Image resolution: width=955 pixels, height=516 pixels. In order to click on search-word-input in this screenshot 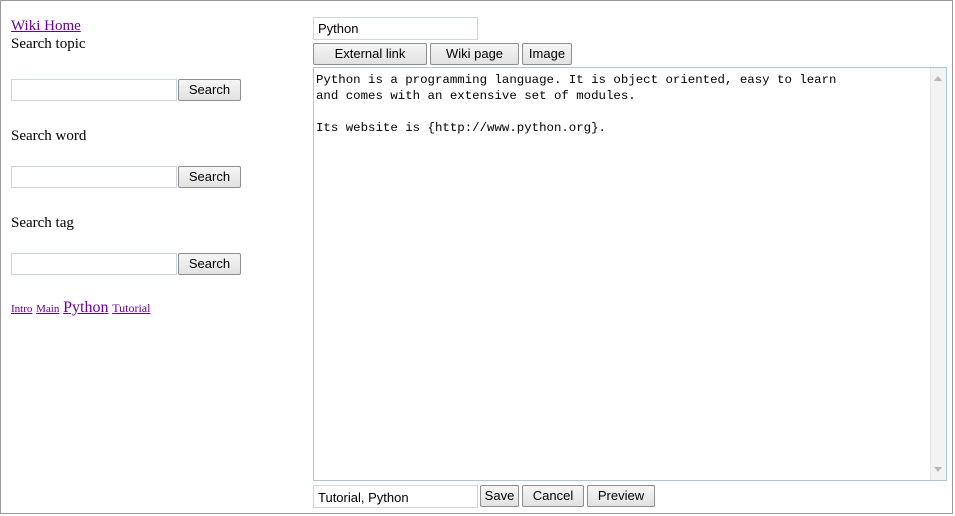, I will do `click(94, 177)`.